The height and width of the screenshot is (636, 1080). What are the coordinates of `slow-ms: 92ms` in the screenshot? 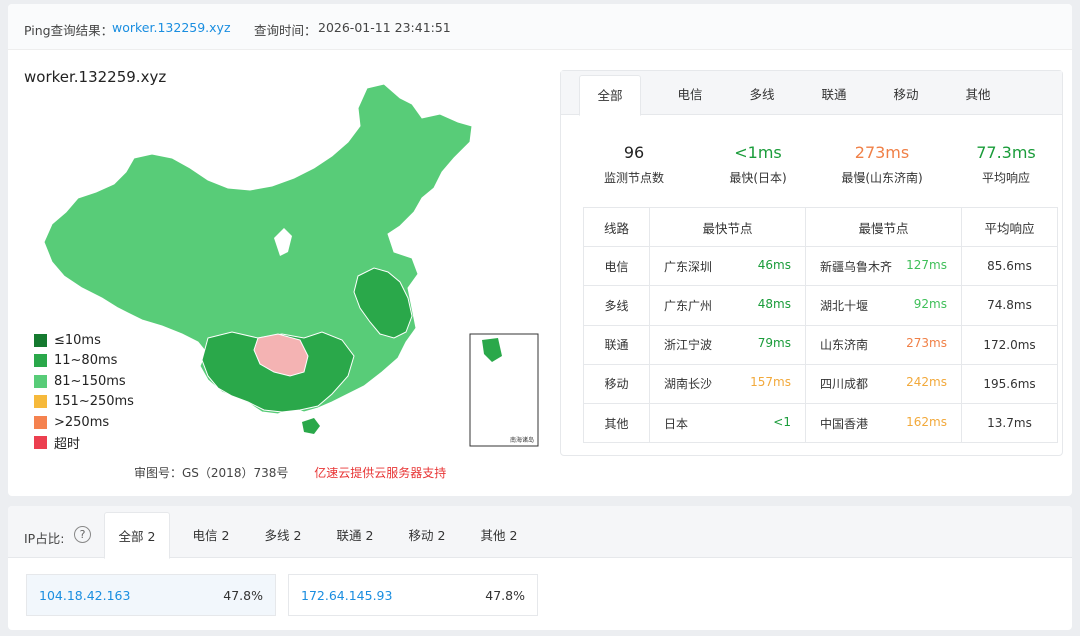 It's located at (930, 303).